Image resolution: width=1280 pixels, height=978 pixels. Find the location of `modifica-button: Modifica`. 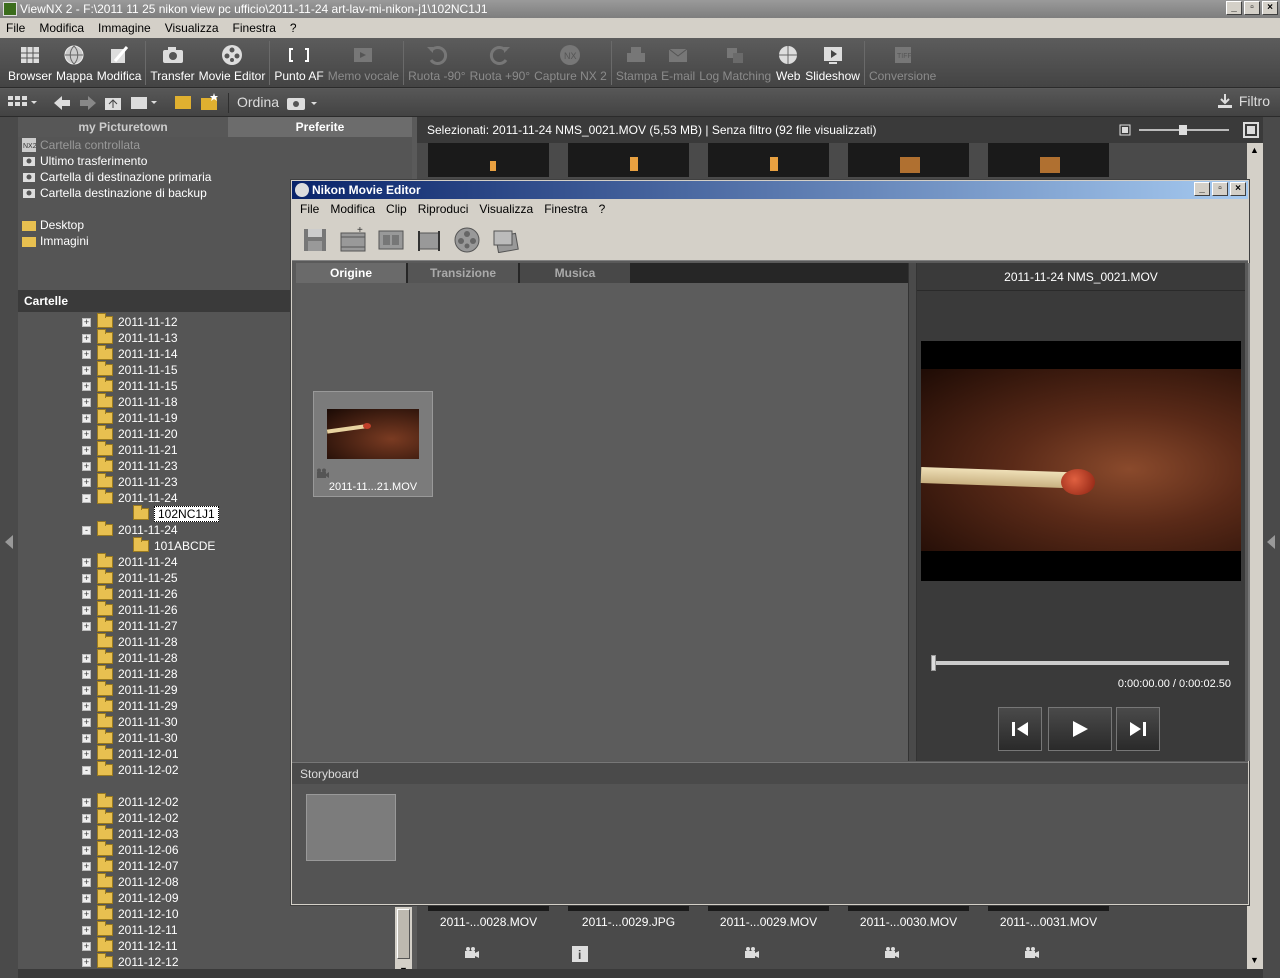

modifica-button: Modifica is located at coordinates (119, 63).